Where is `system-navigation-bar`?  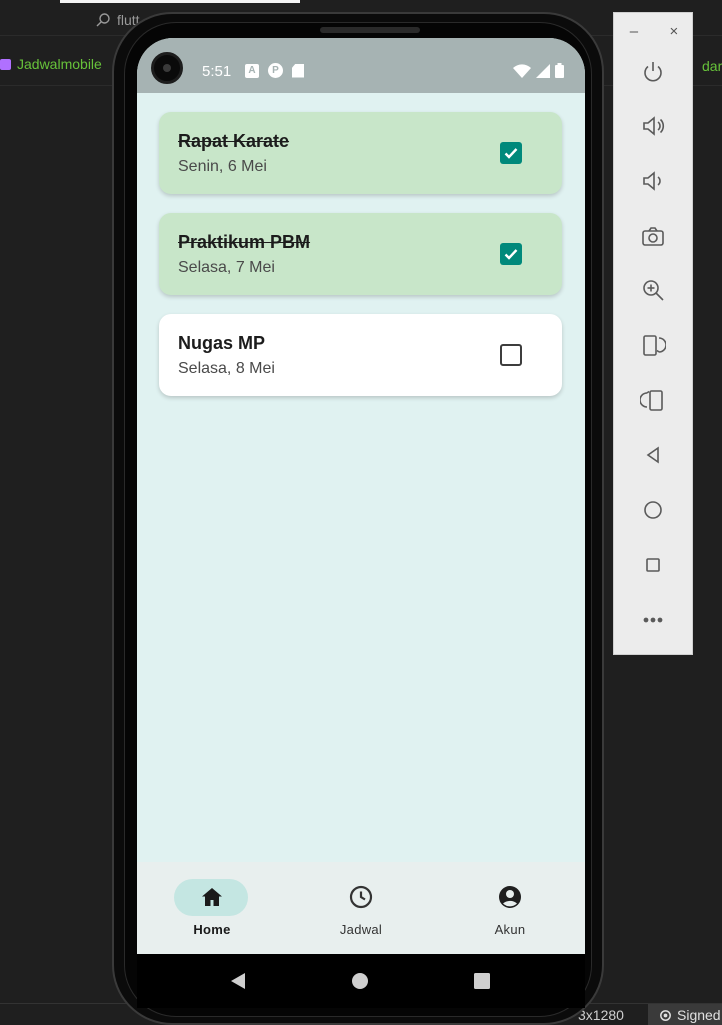 system-navigation-bar is located at coordinates (361, 981).